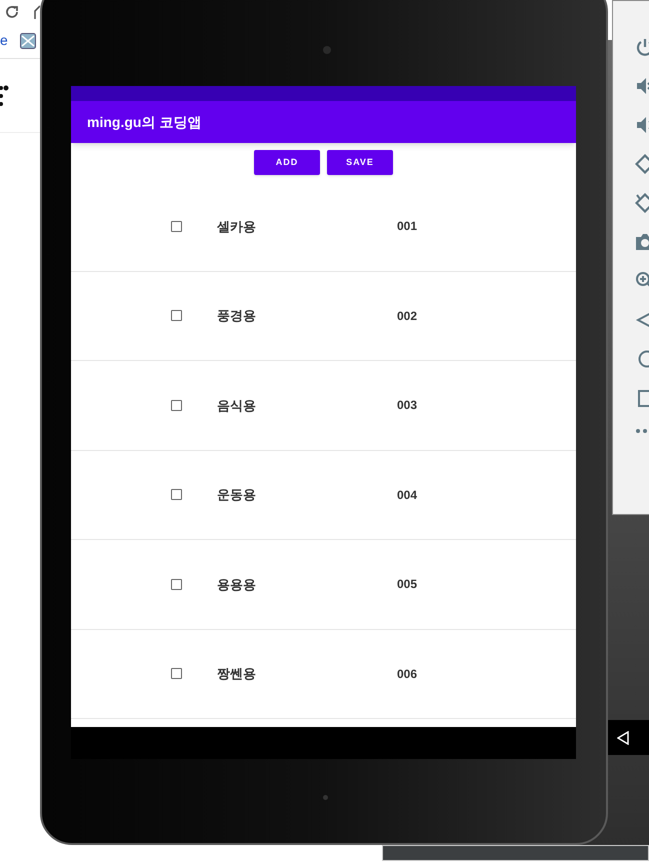  Describe the element at coordinates (28, 41) in the screenshot. I see `image-icon` at that location.